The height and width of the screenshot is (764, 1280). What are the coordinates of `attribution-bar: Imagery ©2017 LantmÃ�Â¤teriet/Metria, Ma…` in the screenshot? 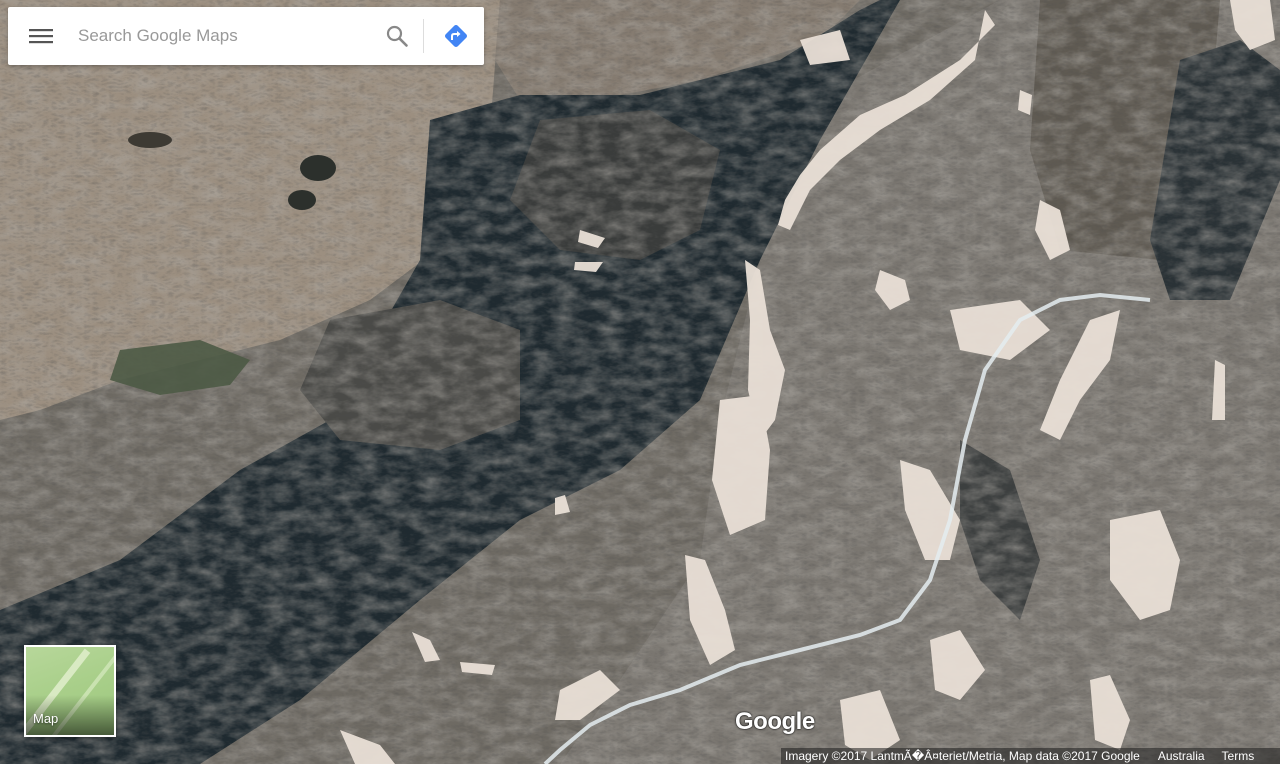 It's located at (1030, 756).